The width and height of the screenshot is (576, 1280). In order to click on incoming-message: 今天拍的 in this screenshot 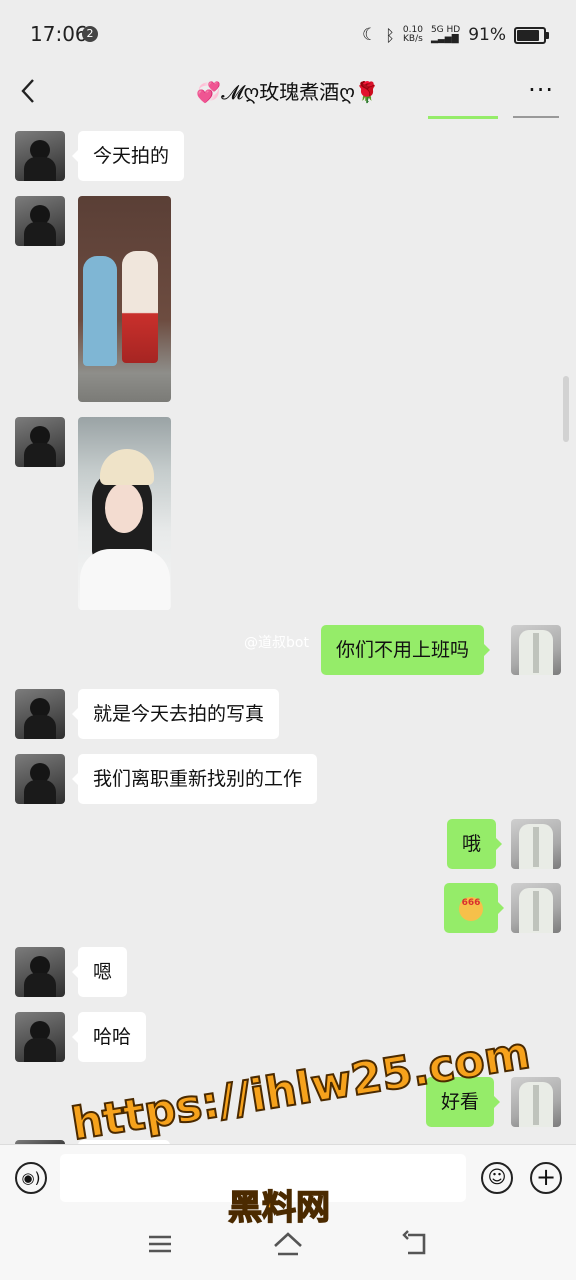, I will do `click(128, 156)`.